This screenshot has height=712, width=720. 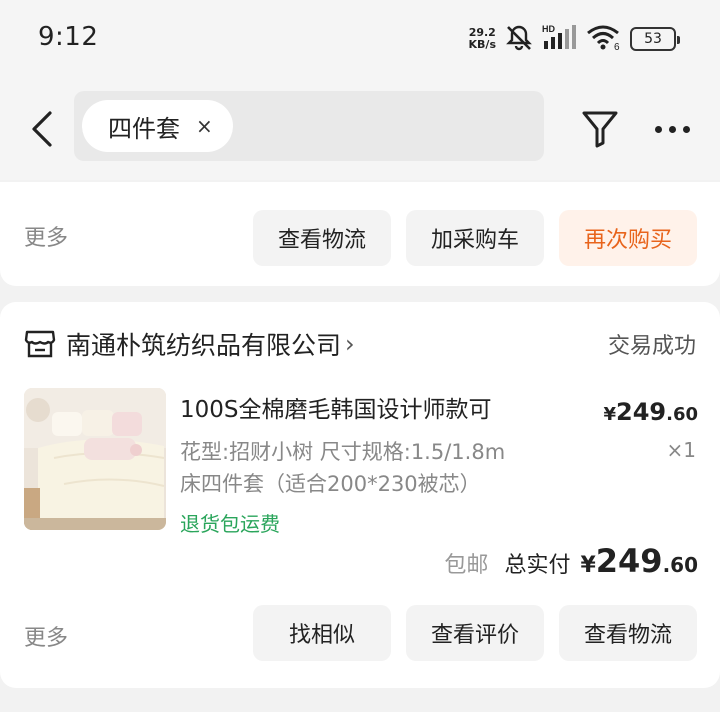 What do you see at coordinates (680, 565) in the screenshot?
I see `total-decimal: .60` at bounding box center [680, 565].